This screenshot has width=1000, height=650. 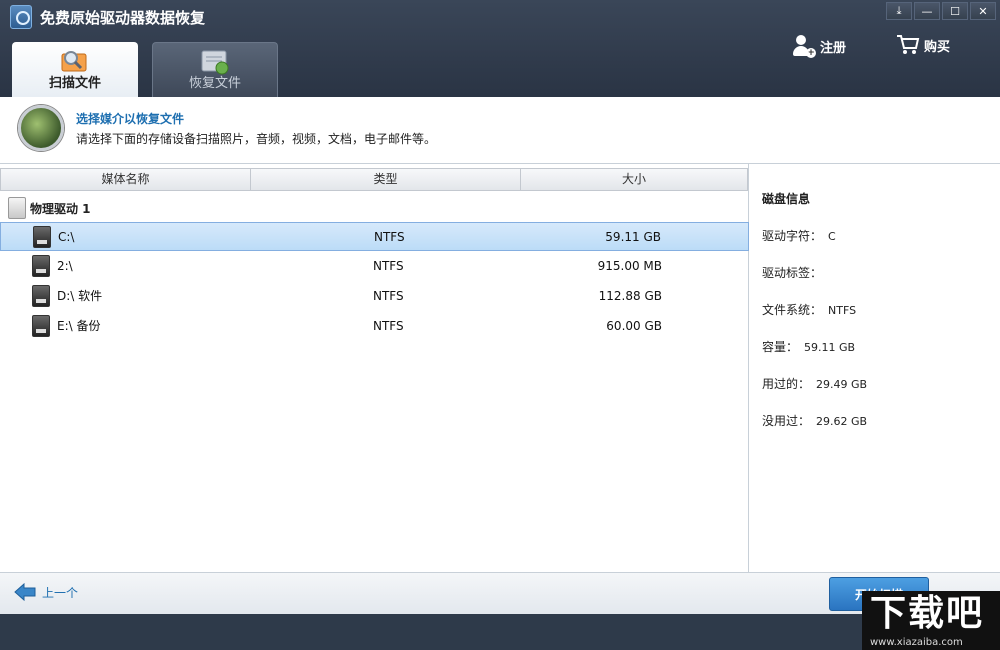 What do you see at coordinates (927, 11) in the screenshot?
I see `minimize-button: —` at bounding box center [927, 11].